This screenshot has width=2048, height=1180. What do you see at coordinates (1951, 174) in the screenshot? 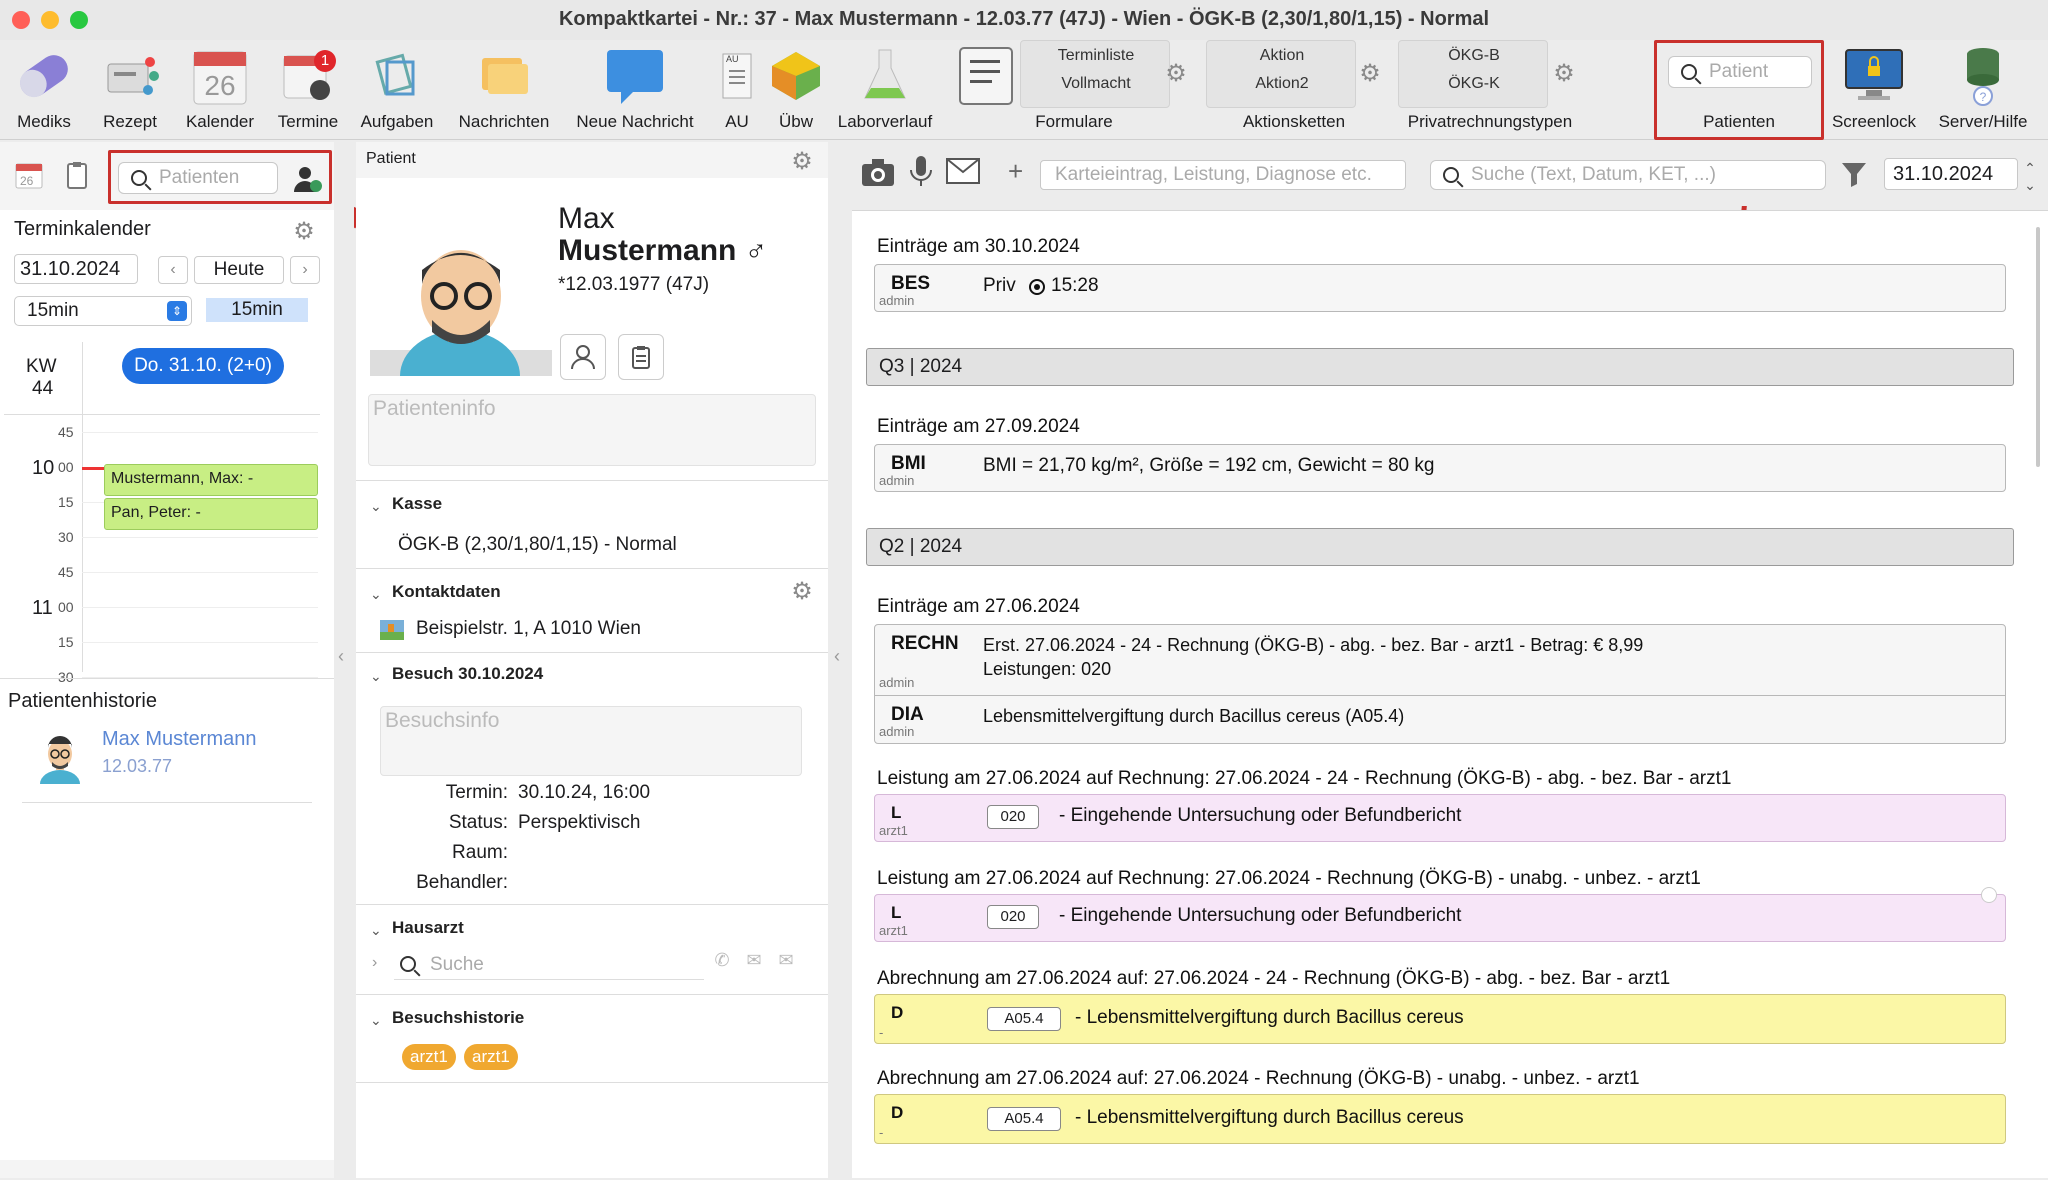
I see `karte-date-field: 31.10.2024` at bounding box center [1951, 174].